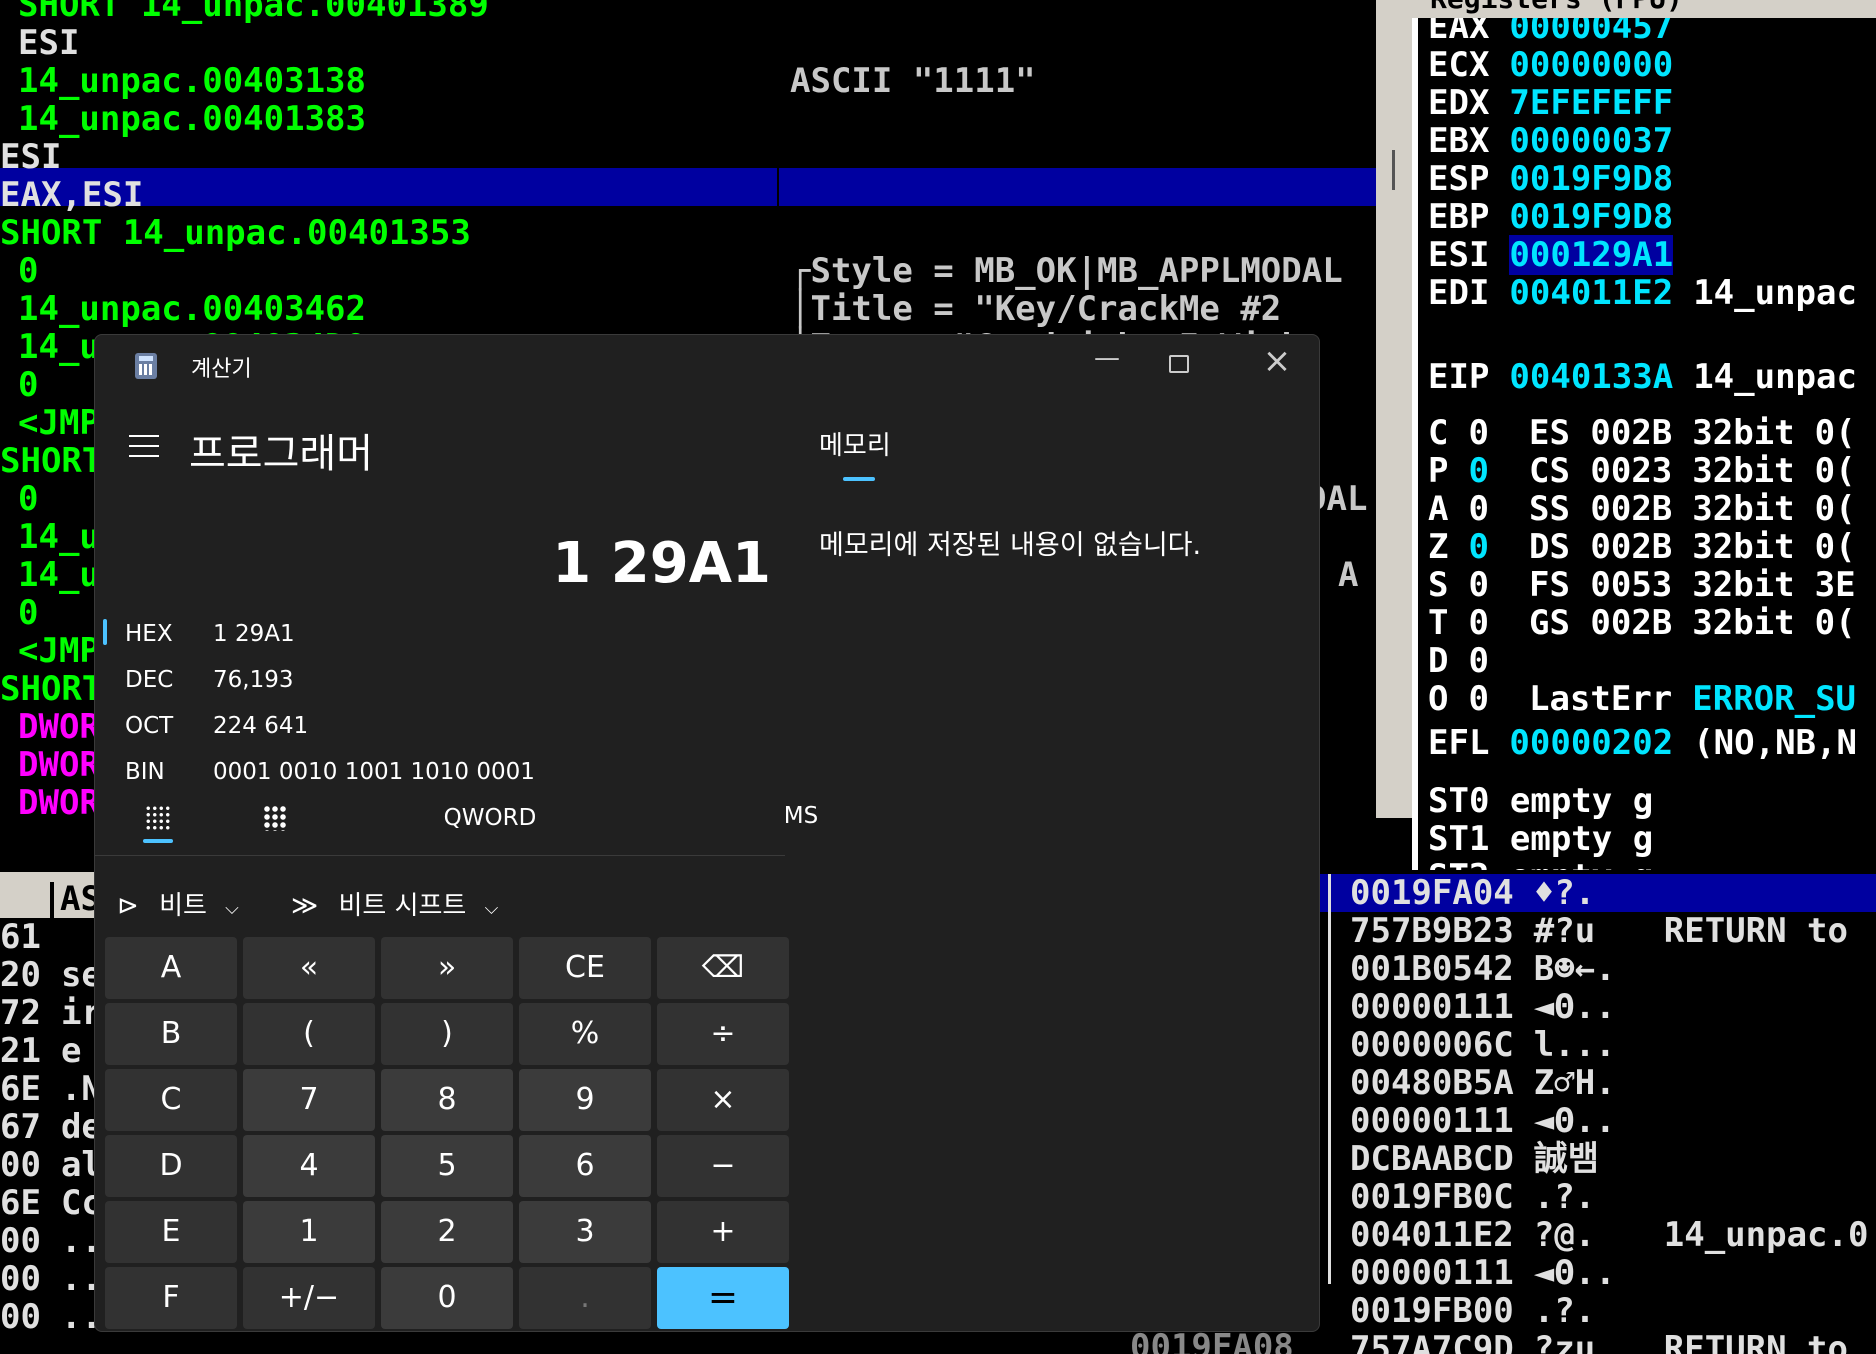 The height and width of the screenshot is (1354, 1876). I want to click on dump-row: 00 al, so click(51, 1165).